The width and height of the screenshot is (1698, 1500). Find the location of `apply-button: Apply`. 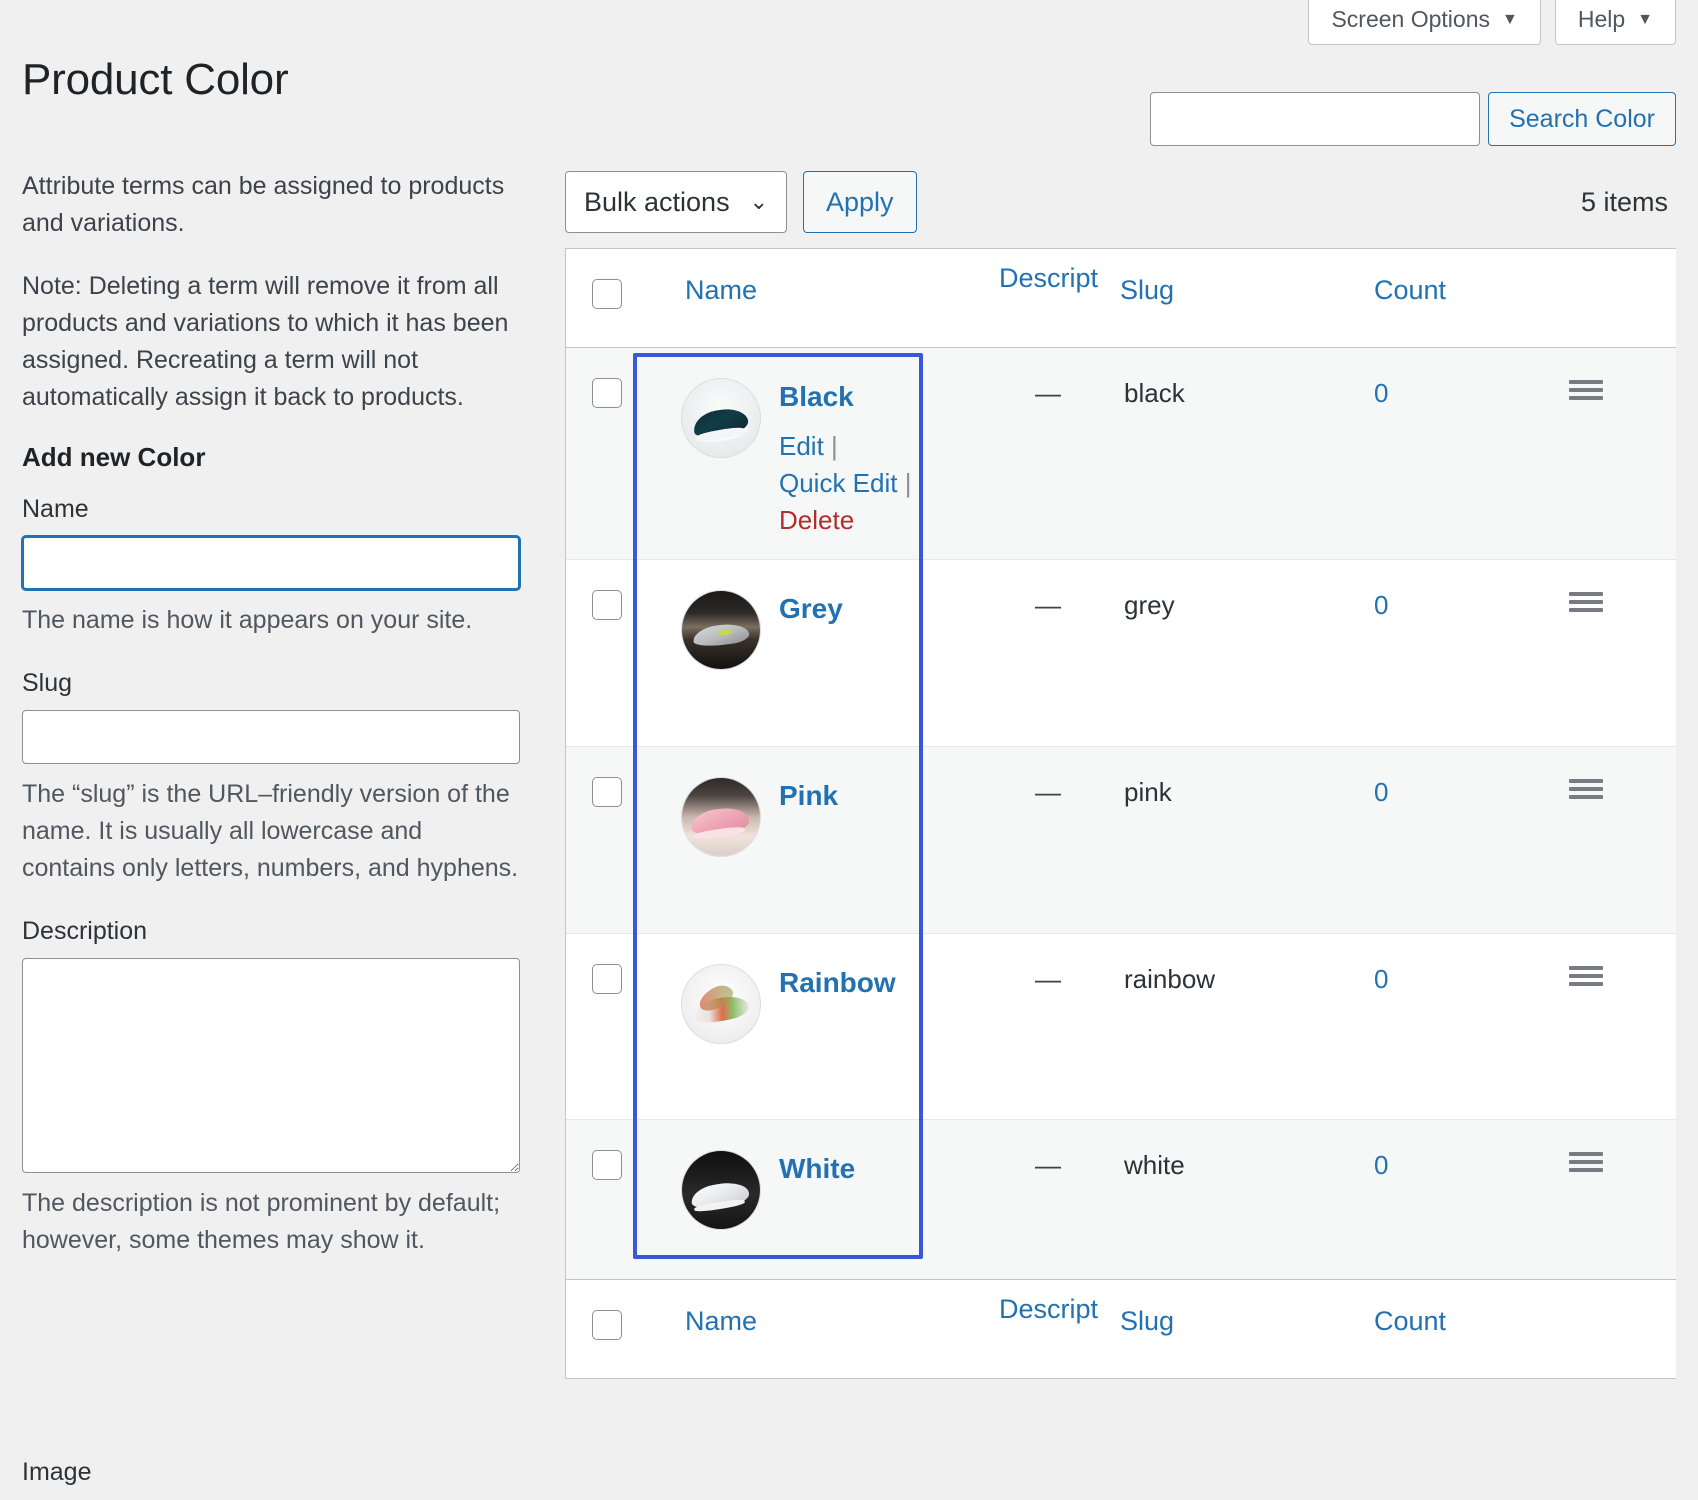

apply-button: Apply is located at coordinates (860, 202).